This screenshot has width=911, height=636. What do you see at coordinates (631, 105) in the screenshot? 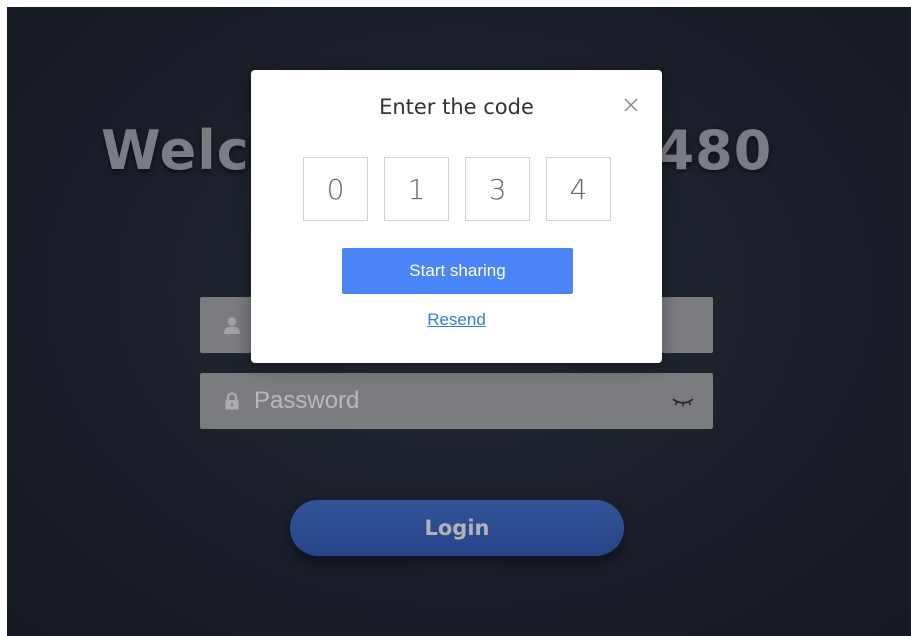
I see `close-icon` at bounding box center [631, 105].